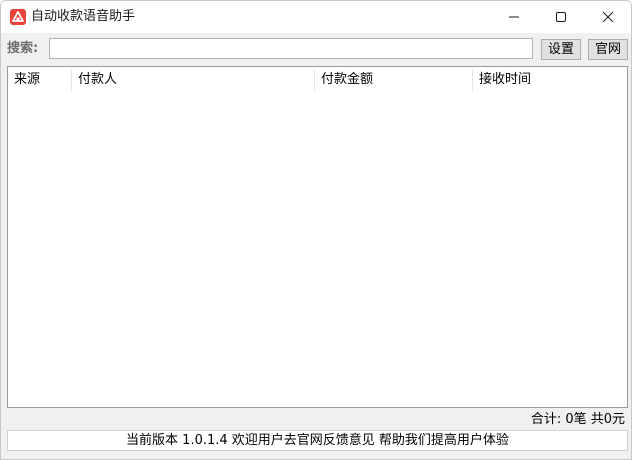  Describe the element at coordinates (39, 79) in the screenshot. I see `column-header-source: 来源` at that location.